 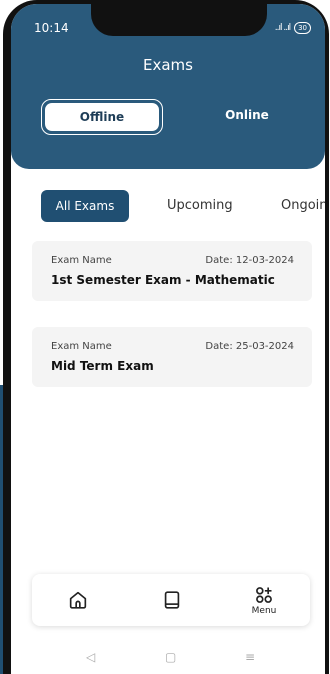 What do you see at coordinates (302, 28) in the screenshot?
I see `battery-icon: 30` at bounding box center [302, 28].